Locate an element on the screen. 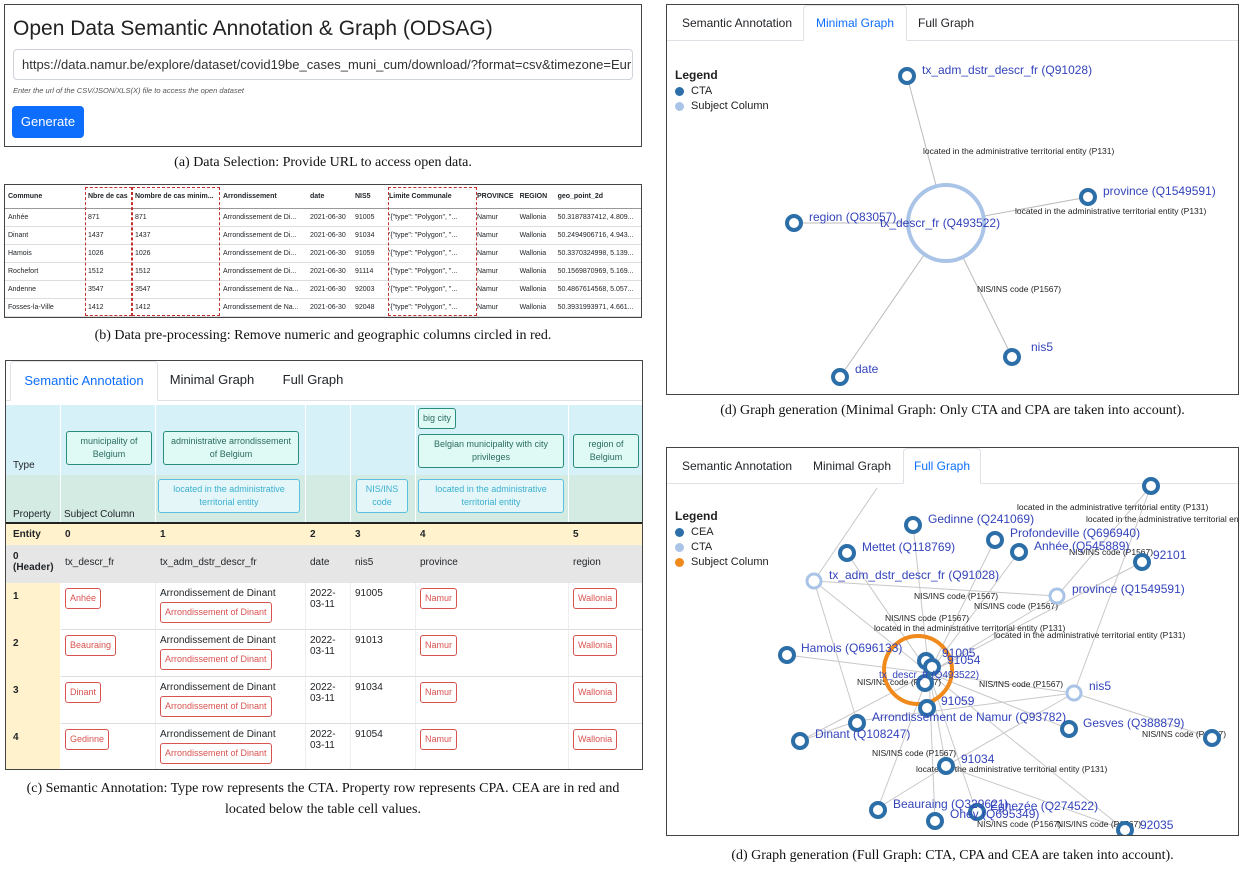  row-label: Property is located at coordinates (32, 514).